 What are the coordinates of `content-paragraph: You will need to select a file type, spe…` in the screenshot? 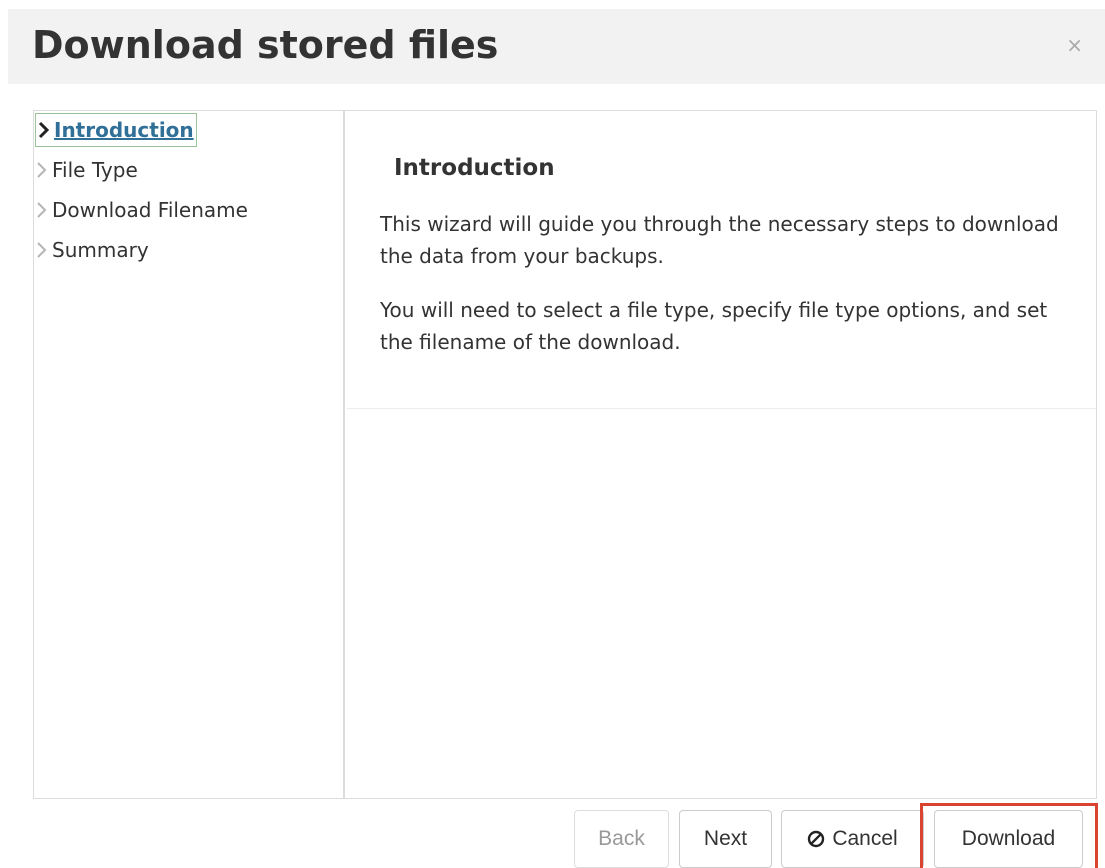 It's located at (714, 326).